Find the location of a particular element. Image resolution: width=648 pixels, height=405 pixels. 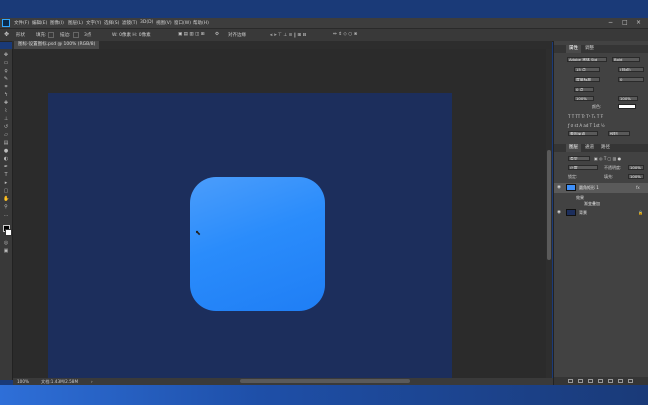

move-tool-icon: ✥ is located at coordinates (6, 34).